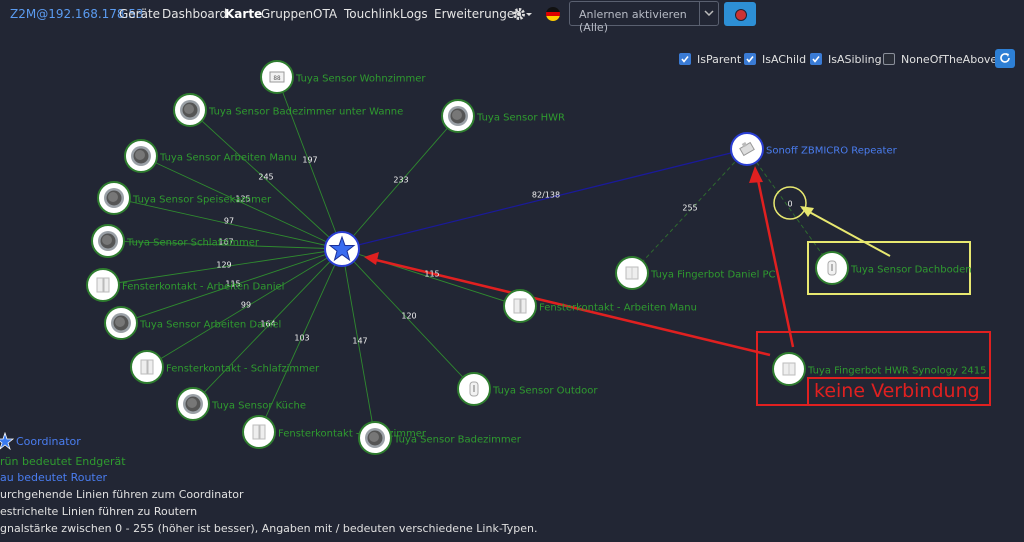 The width and height of the screenshot is (1024, 542). What do you see at coordinates (224, 265) in the screenshot?
I see `link-quality-label: 129` at bounding box center [224, 265].